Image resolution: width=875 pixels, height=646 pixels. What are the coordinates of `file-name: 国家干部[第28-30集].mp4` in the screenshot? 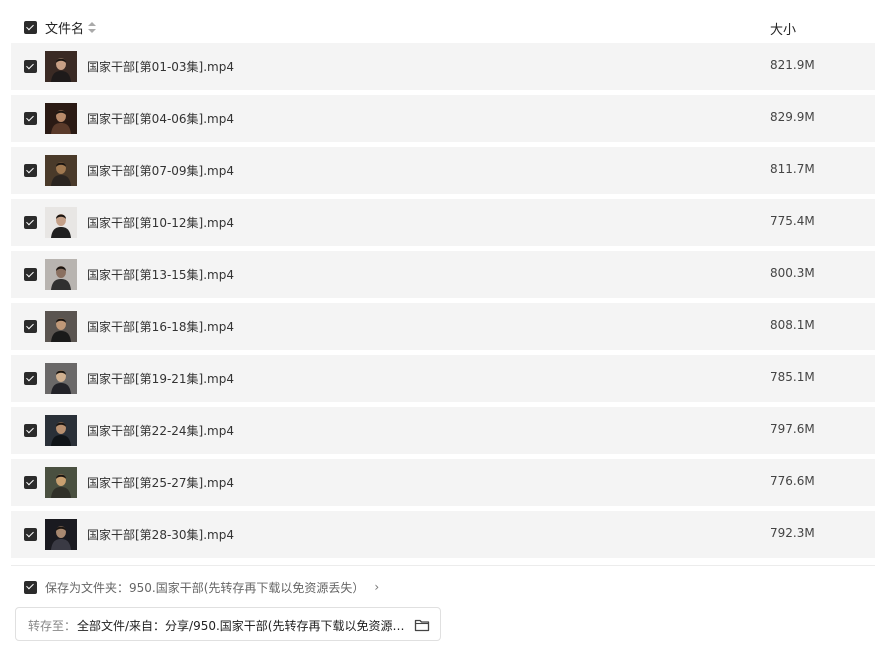 It's located at (160, 535).